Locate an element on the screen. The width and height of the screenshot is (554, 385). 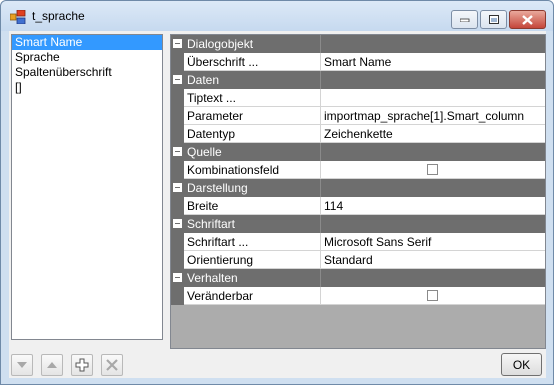
title-bar: t_sprache is located at coordinates (277, 16).